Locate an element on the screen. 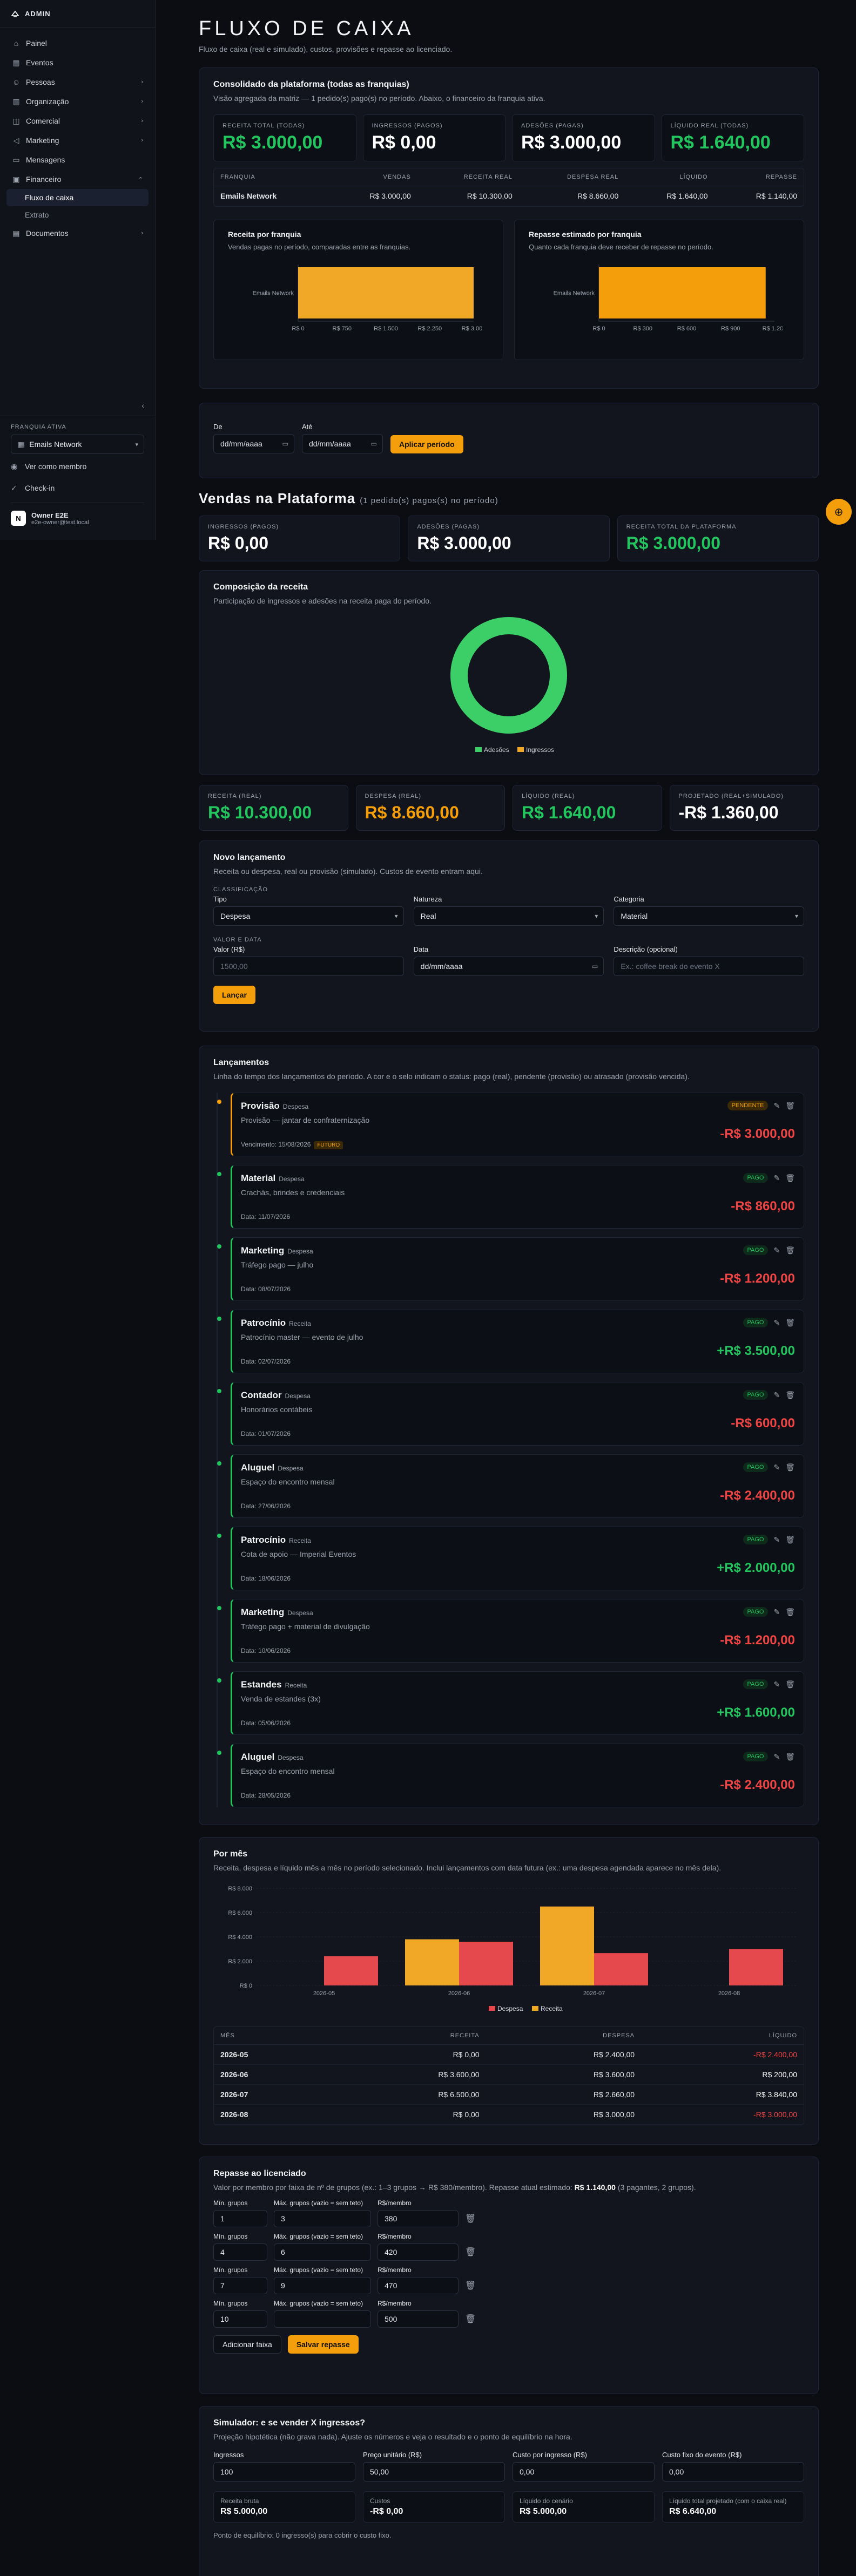 Image resolution: width=856 pixels, height=2576 pixels. submit-entry-button: Lançar is located at coordinates (234, 995).